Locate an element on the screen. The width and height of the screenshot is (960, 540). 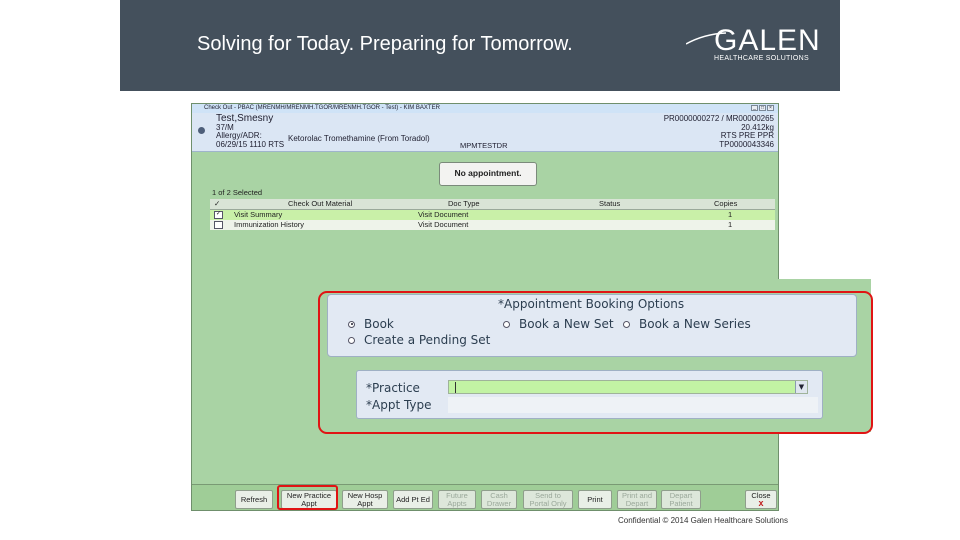
header-check: ✓ is located at coordinates (217, 204).